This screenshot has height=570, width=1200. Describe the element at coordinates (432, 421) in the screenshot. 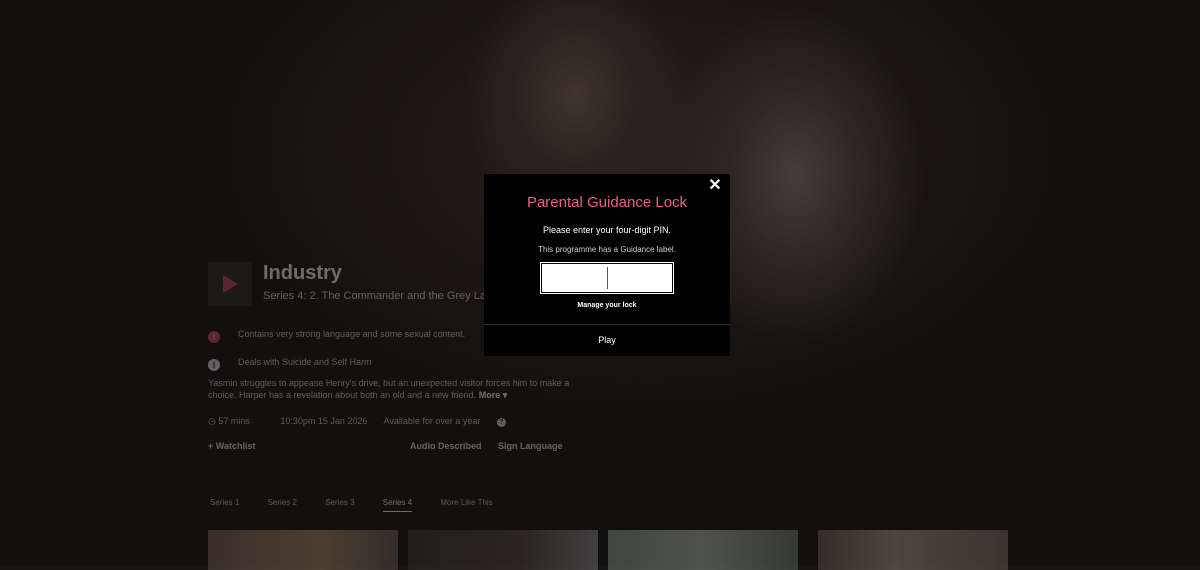

I see `availability-text: Available for over a year` at that location.